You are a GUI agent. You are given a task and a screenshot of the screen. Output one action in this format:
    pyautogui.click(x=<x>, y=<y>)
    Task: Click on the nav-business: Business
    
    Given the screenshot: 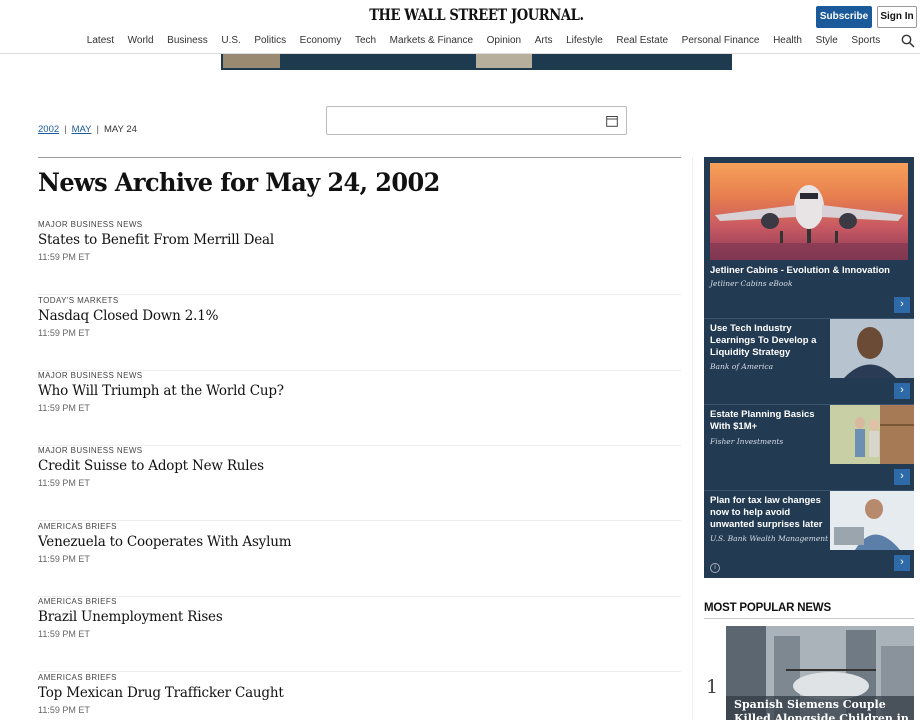 What is the action you would take?
    pyautogui.click(x=187, y=40)
    